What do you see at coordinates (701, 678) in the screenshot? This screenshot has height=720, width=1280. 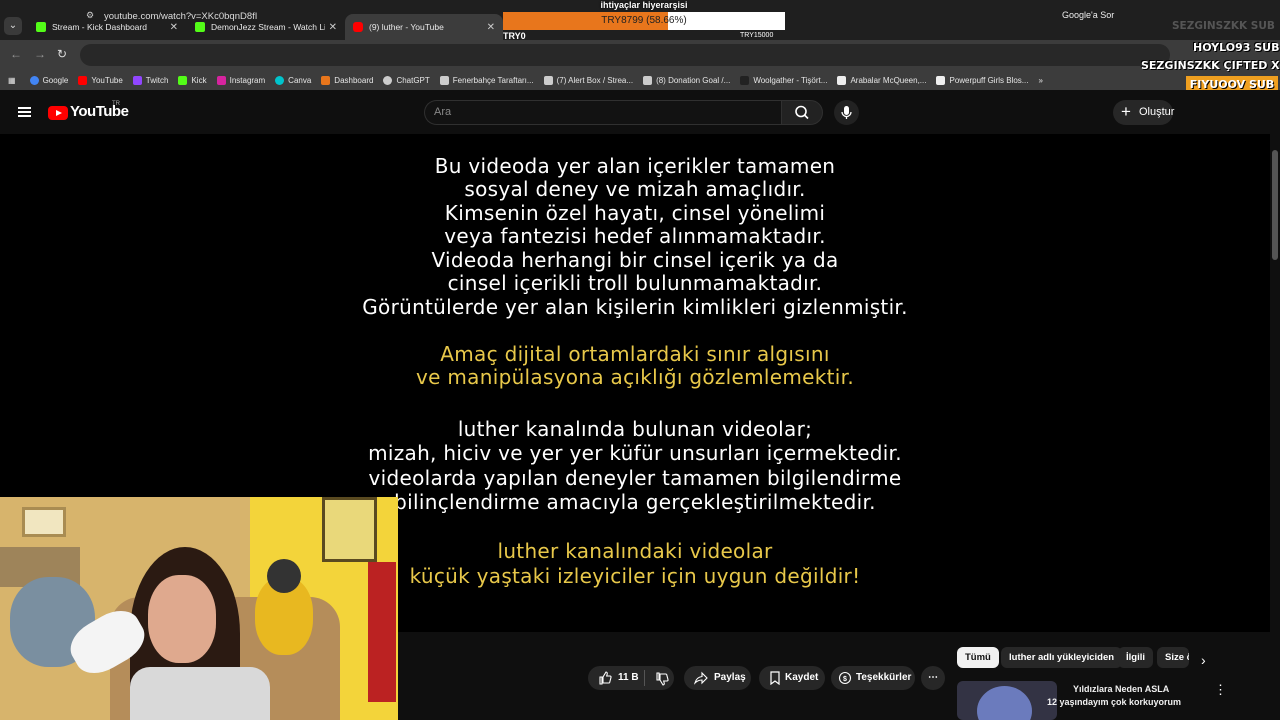 I see `share-icon` at bounding box center [701, 678].